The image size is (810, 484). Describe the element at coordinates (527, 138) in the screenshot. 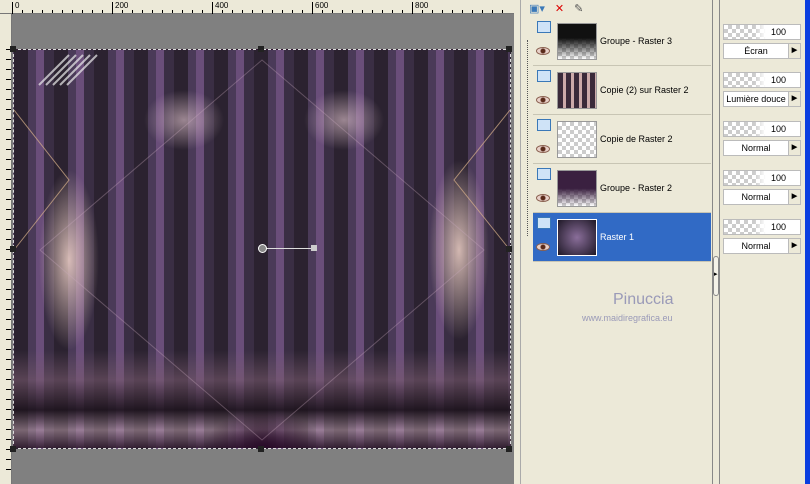

I see `group-tree-line` at that location.